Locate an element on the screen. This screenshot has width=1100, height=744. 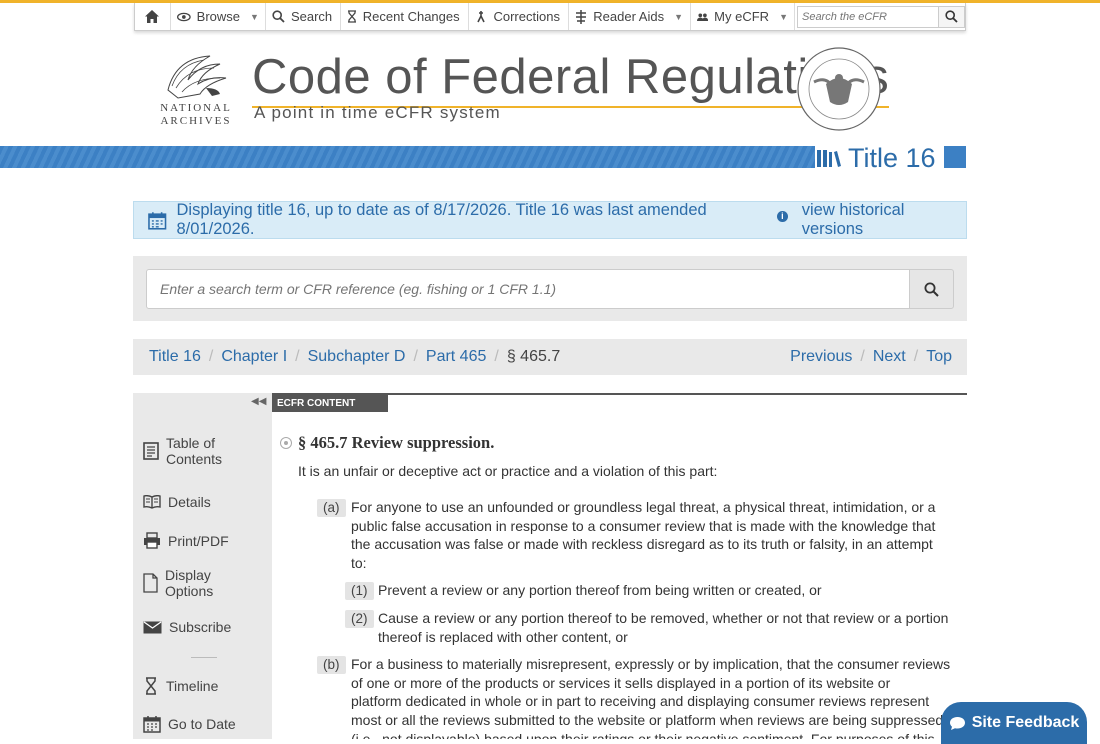
paragraph-marker: (b) is located at coordinates (331, 665).